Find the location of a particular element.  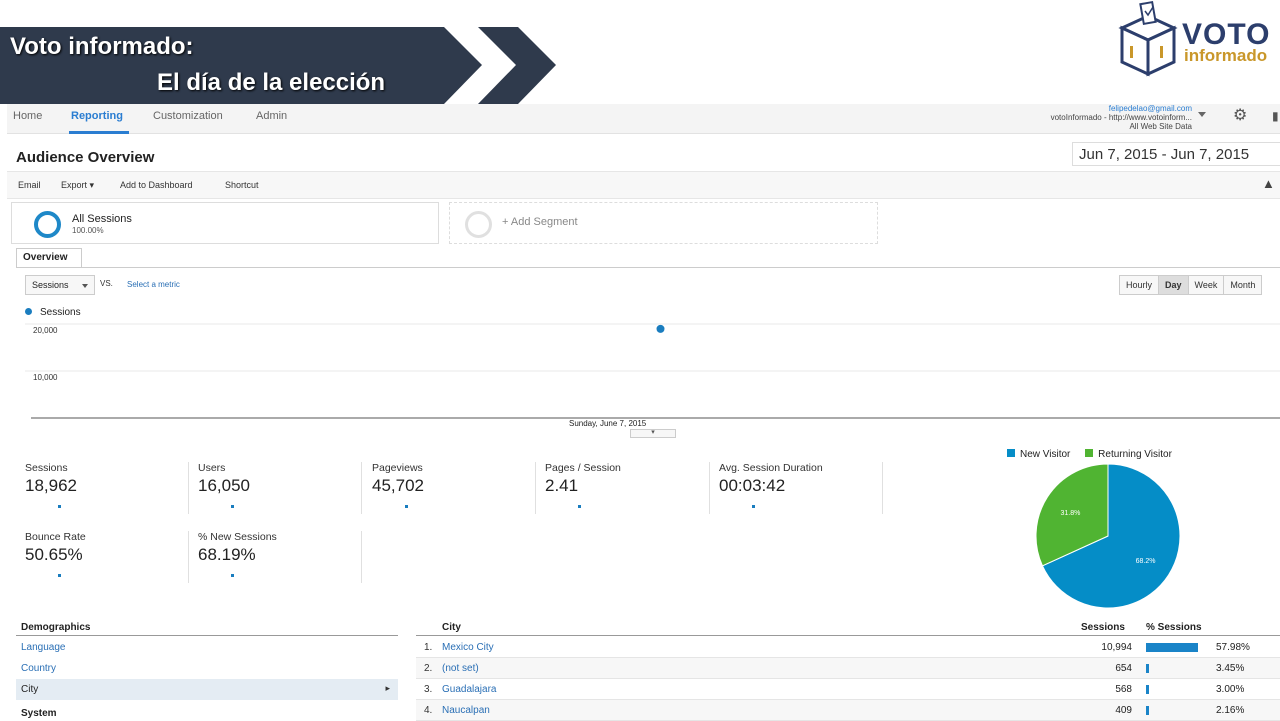

metric-label: Avg. Session Duration is located at coordinates (771, 468).